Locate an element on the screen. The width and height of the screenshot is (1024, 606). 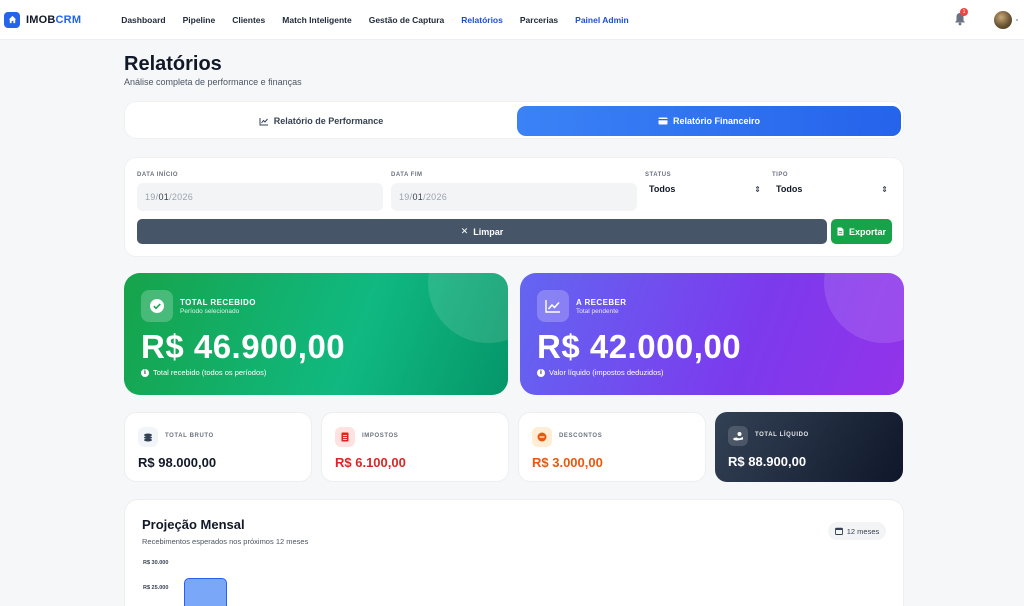
page-title: Relatórios is located at coordinates (173, 64).